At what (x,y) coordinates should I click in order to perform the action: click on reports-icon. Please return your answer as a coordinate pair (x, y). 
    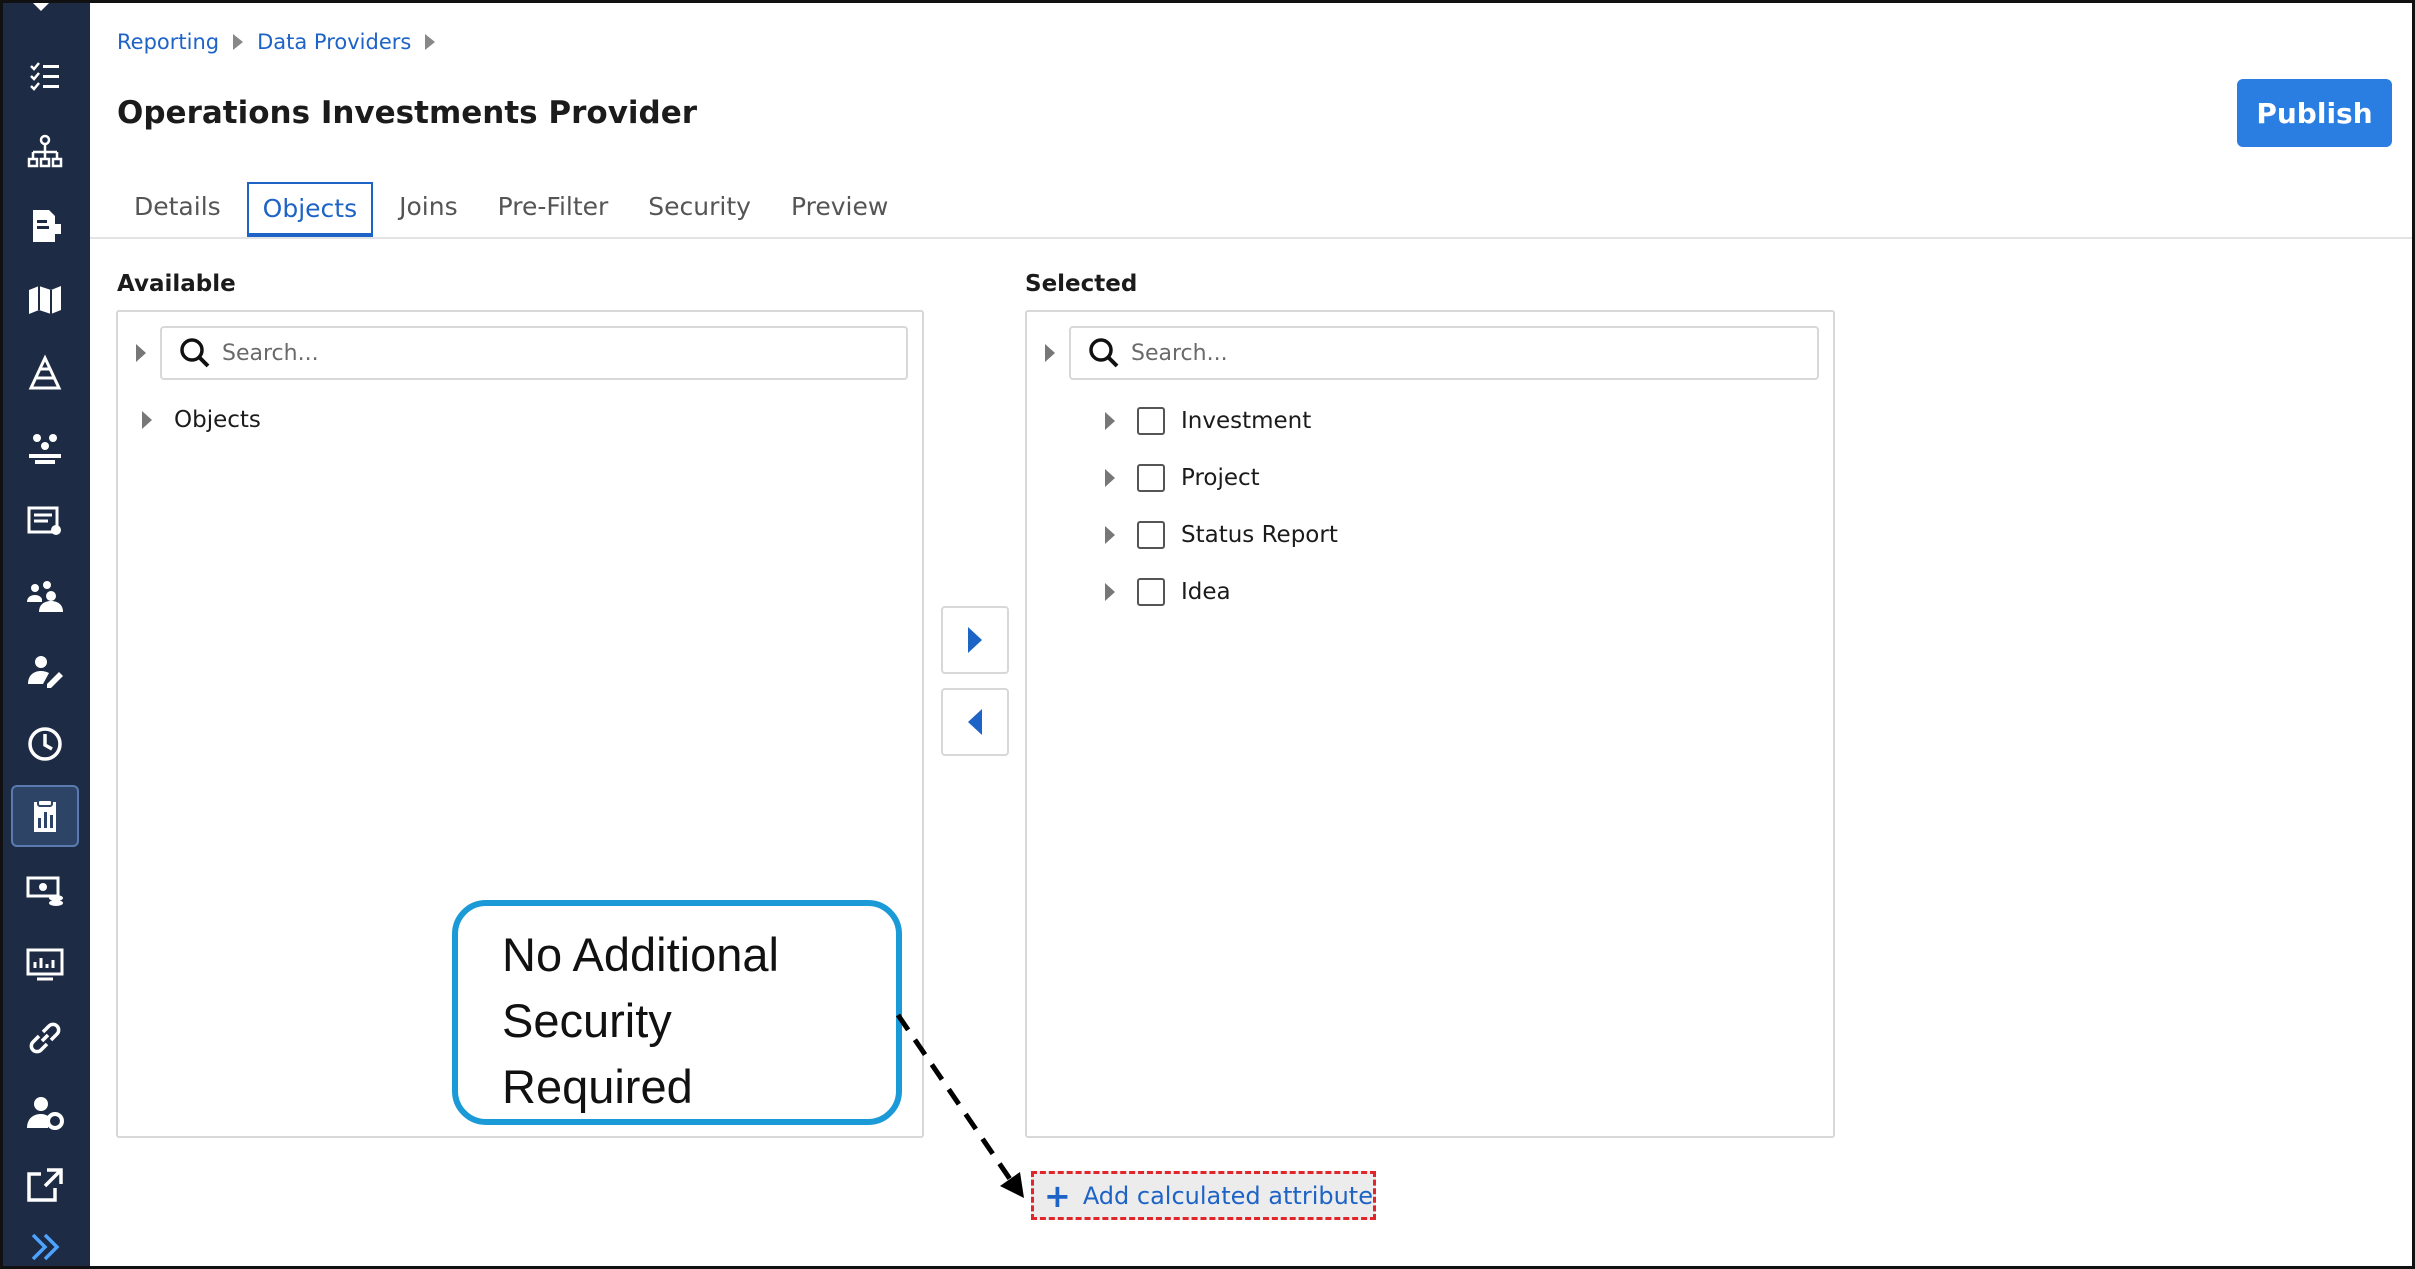
    Looking at the image, I should click on (45, 816).